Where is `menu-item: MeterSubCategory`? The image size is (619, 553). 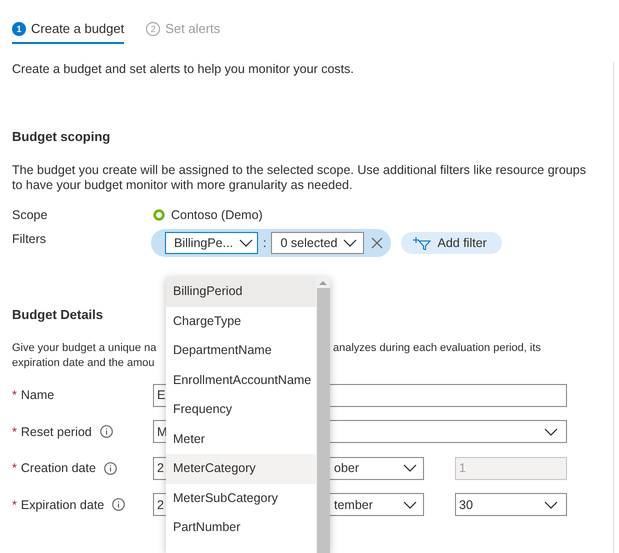
menu-item: MeterSubCategory is located at coordinates (241, 498).